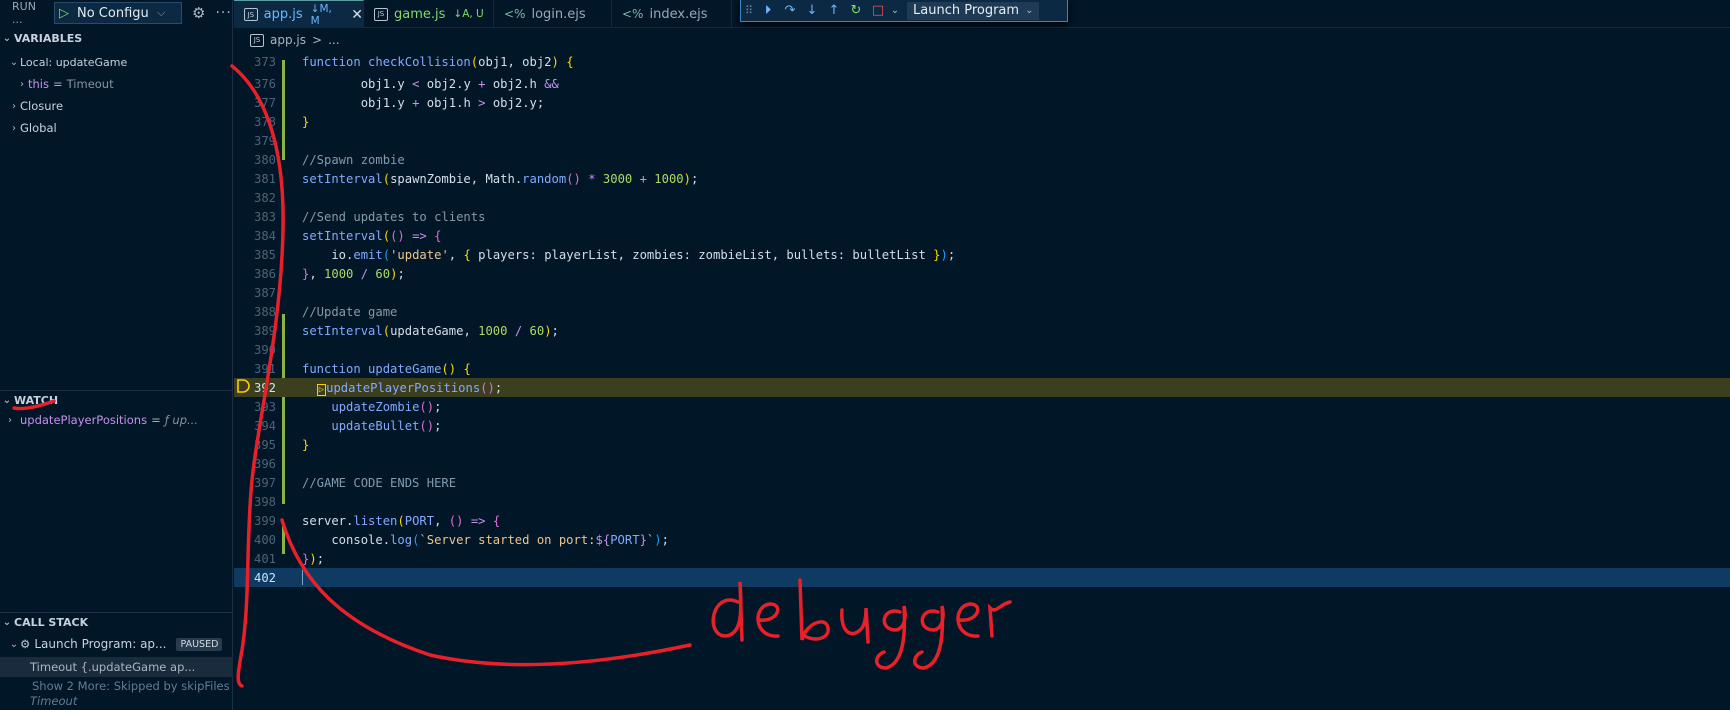 The image size is (1730, 710). Describe the element at coordinates (982, 83) in the screenshot. I see `code-line: 376 obj1.y < obj2.y + obj2.h &&` at that location.